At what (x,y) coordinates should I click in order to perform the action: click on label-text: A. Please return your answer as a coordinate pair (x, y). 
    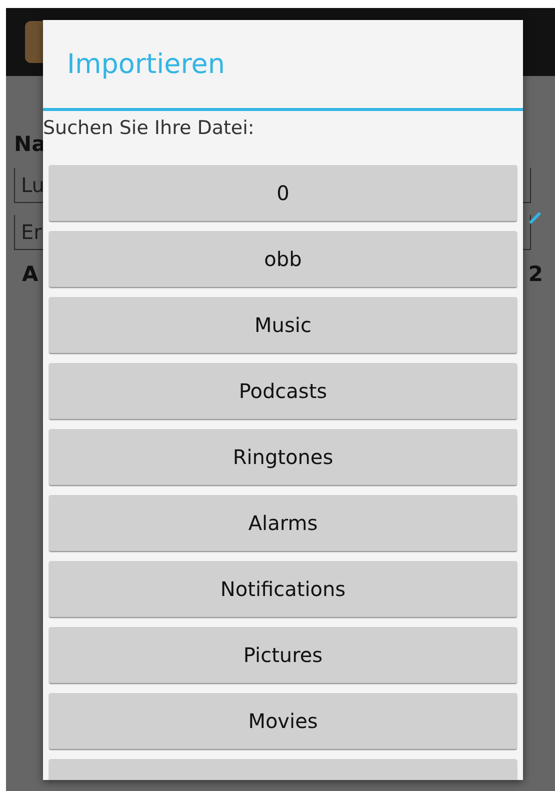
    Looking at the image, I should click on (30, 274).